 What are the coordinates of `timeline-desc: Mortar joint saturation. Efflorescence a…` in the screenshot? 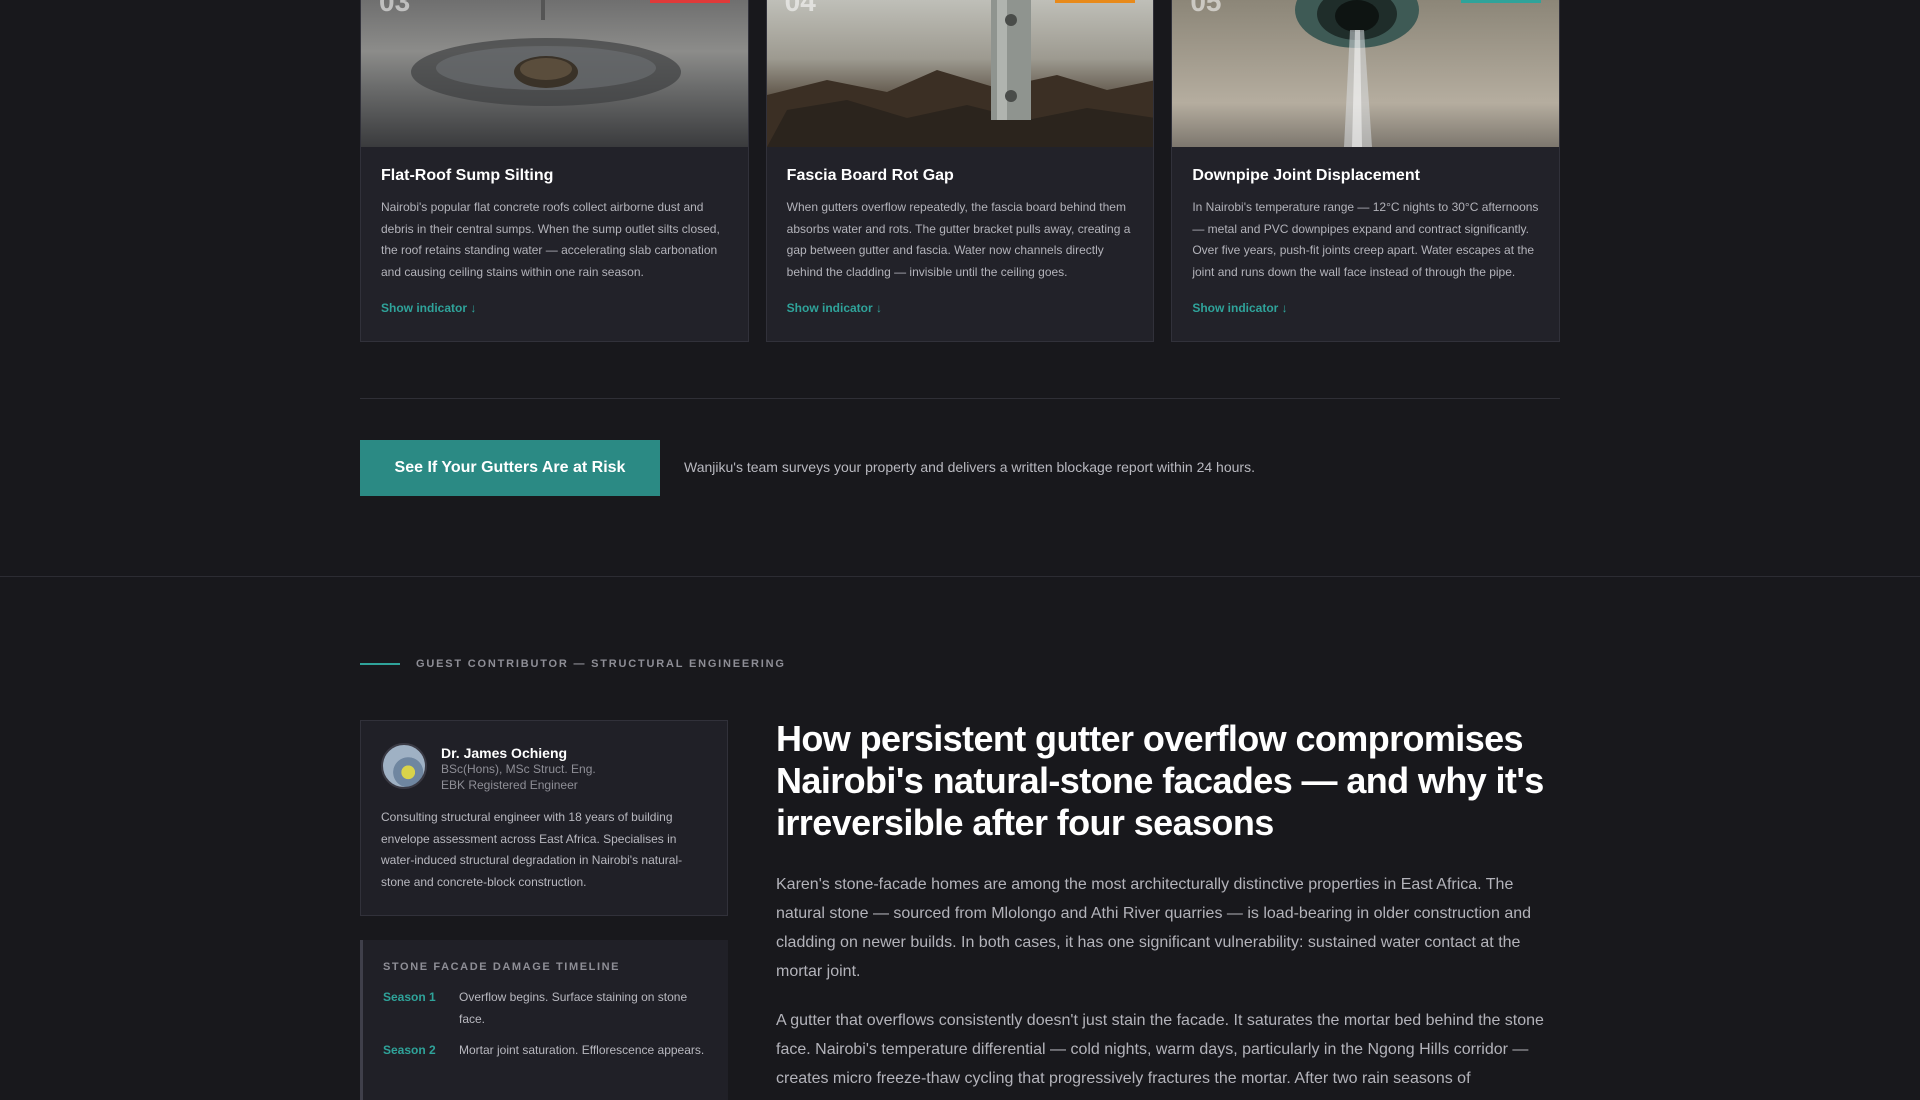 It's located at (582, 1050).